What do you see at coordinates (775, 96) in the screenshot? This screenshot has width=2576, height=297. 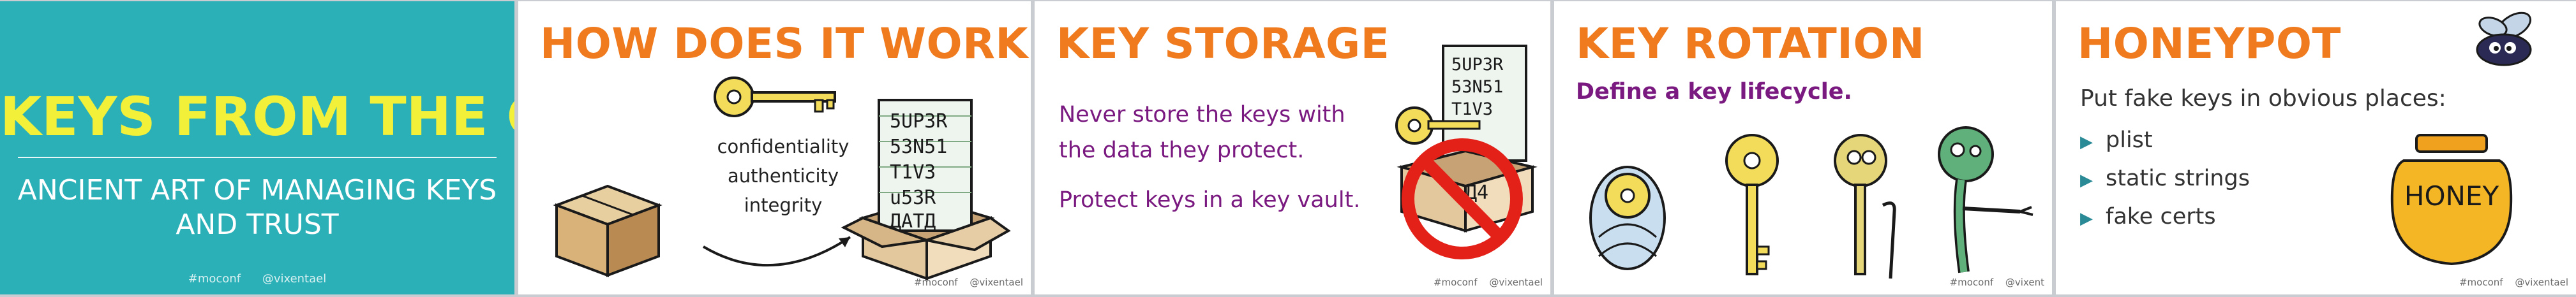 I see `golden-key-icon` at bounding box center [775, 96].